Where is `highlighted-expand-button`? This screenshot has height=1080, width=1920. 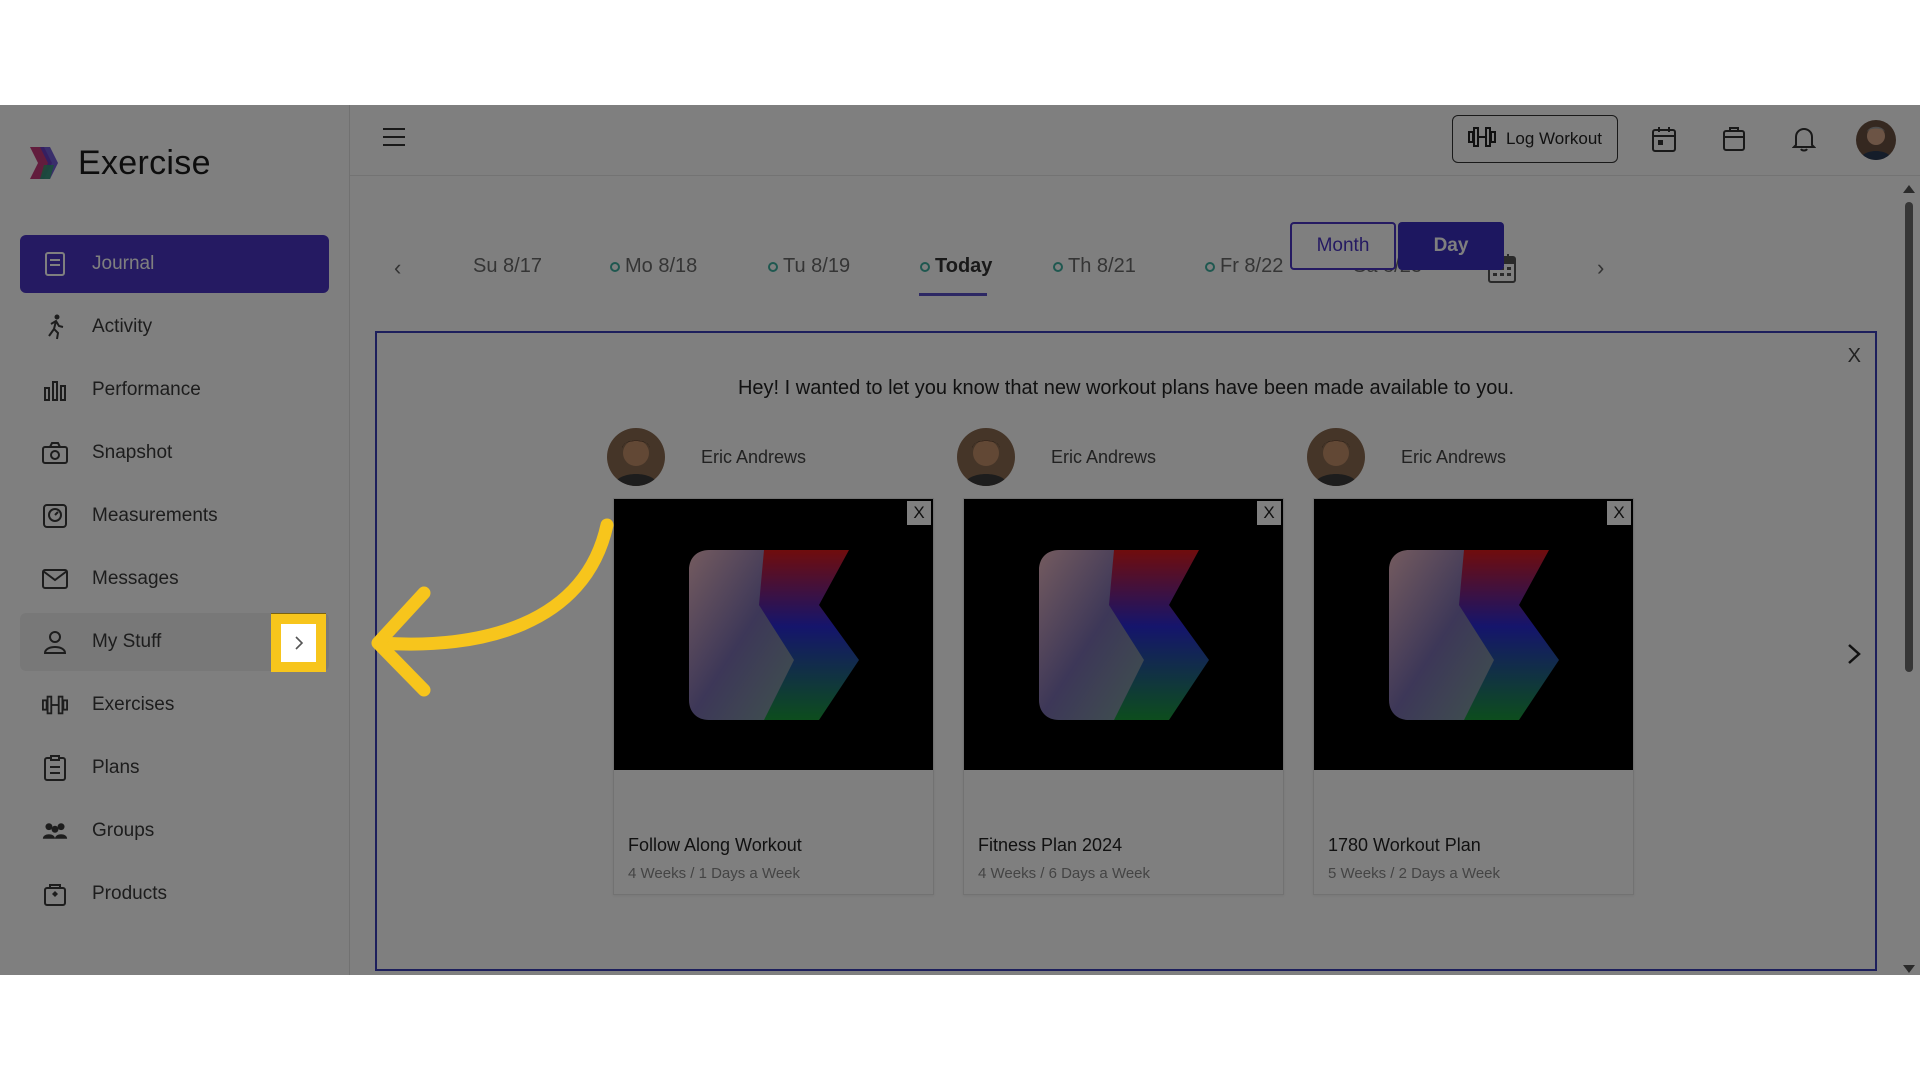
highlighted-expand-button is located at coordinates (298, 643).